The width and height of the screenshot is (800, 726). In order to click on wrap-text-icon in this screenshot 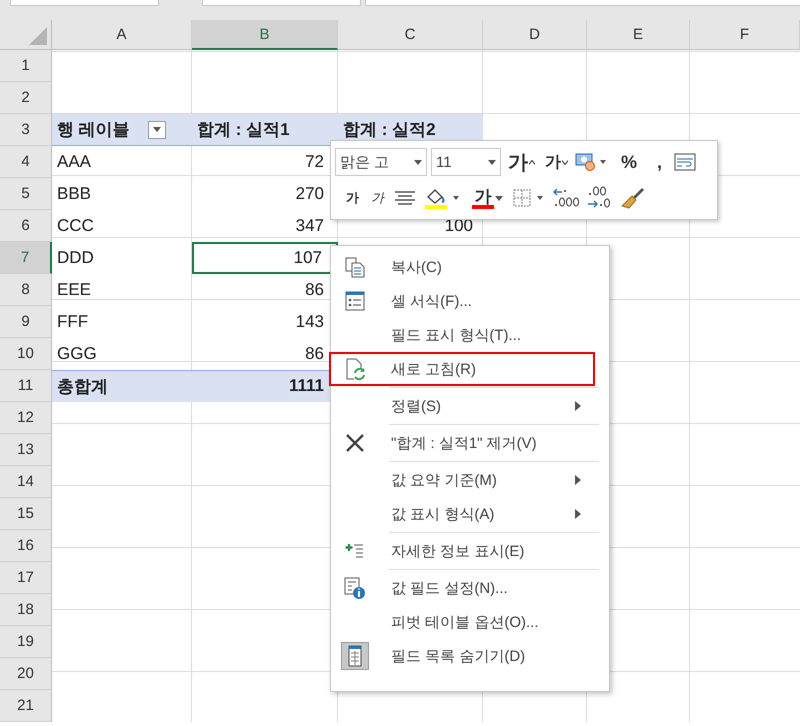, I will do `click(685, 162)`.